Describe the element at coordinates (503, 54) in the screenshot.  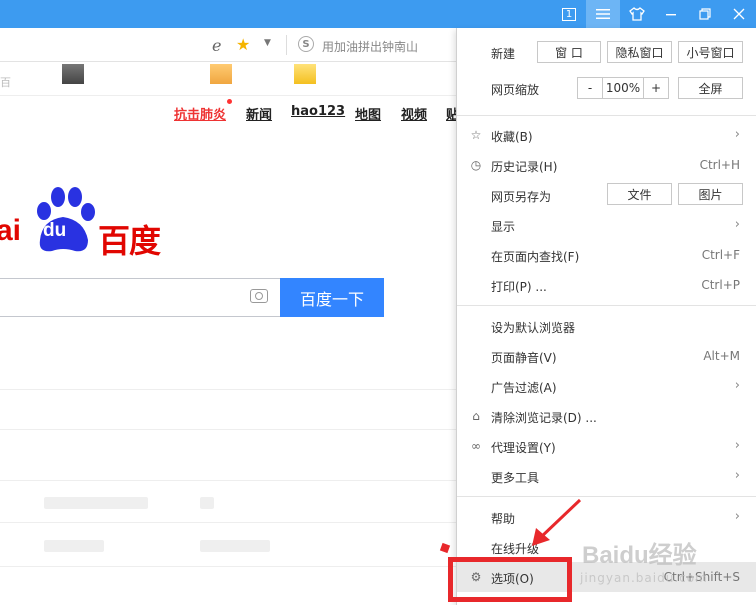
I see `new-label: 新建` at that location.